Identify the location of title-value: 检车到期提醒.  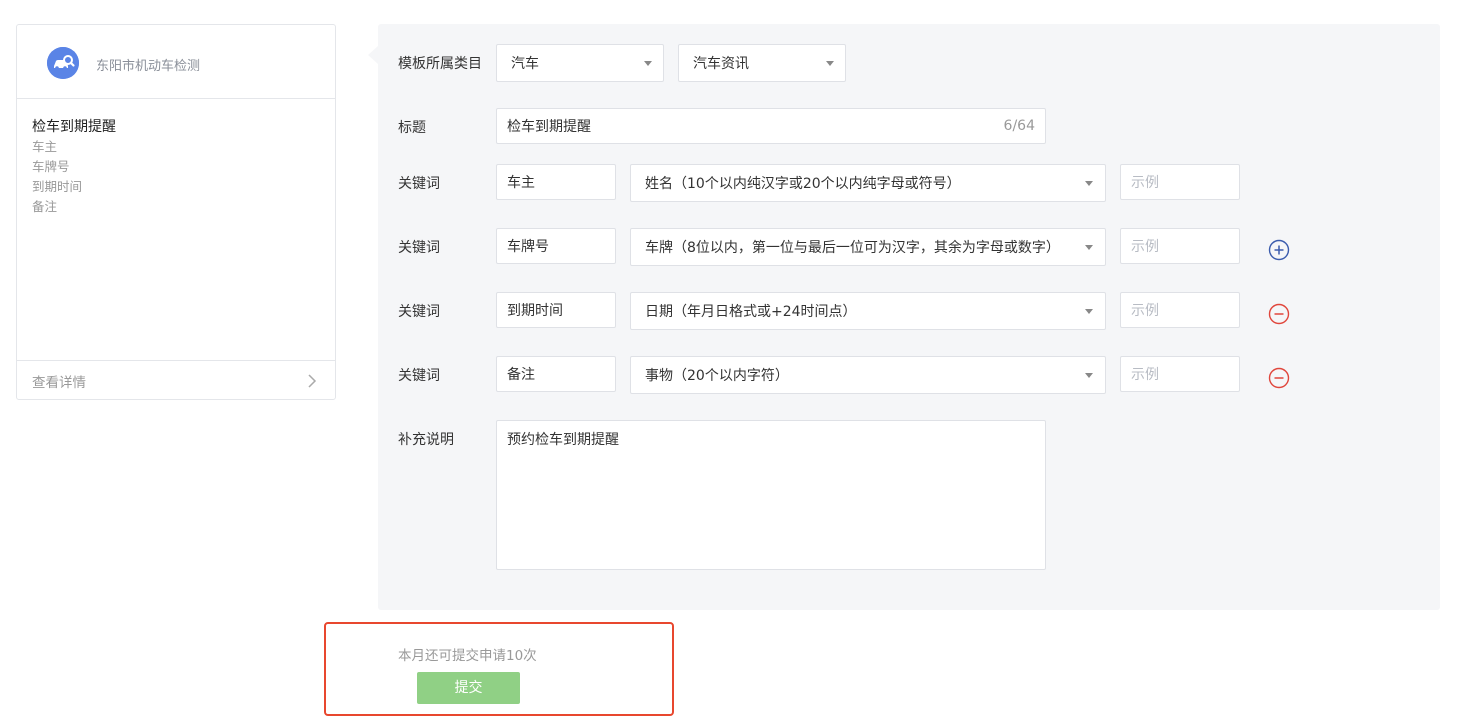
(549, 127).